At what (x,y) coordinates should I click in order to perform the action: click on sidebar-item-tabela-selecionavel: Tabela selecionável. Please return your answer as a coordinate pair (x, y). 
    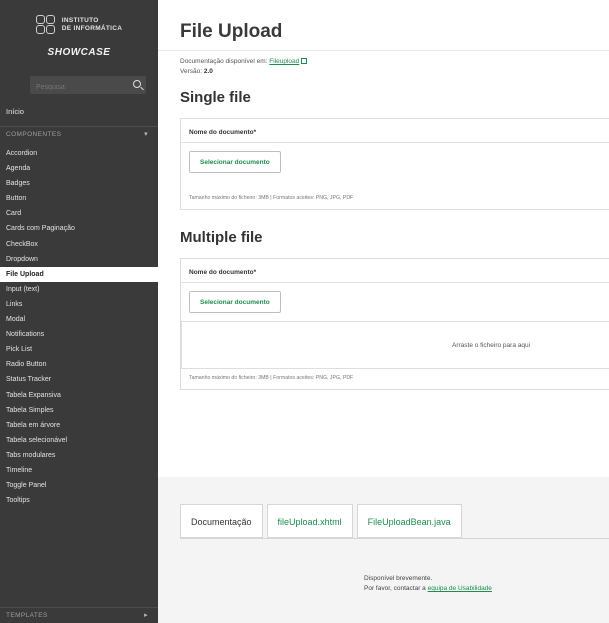
    Looking at the image, I should click on (79, 440).